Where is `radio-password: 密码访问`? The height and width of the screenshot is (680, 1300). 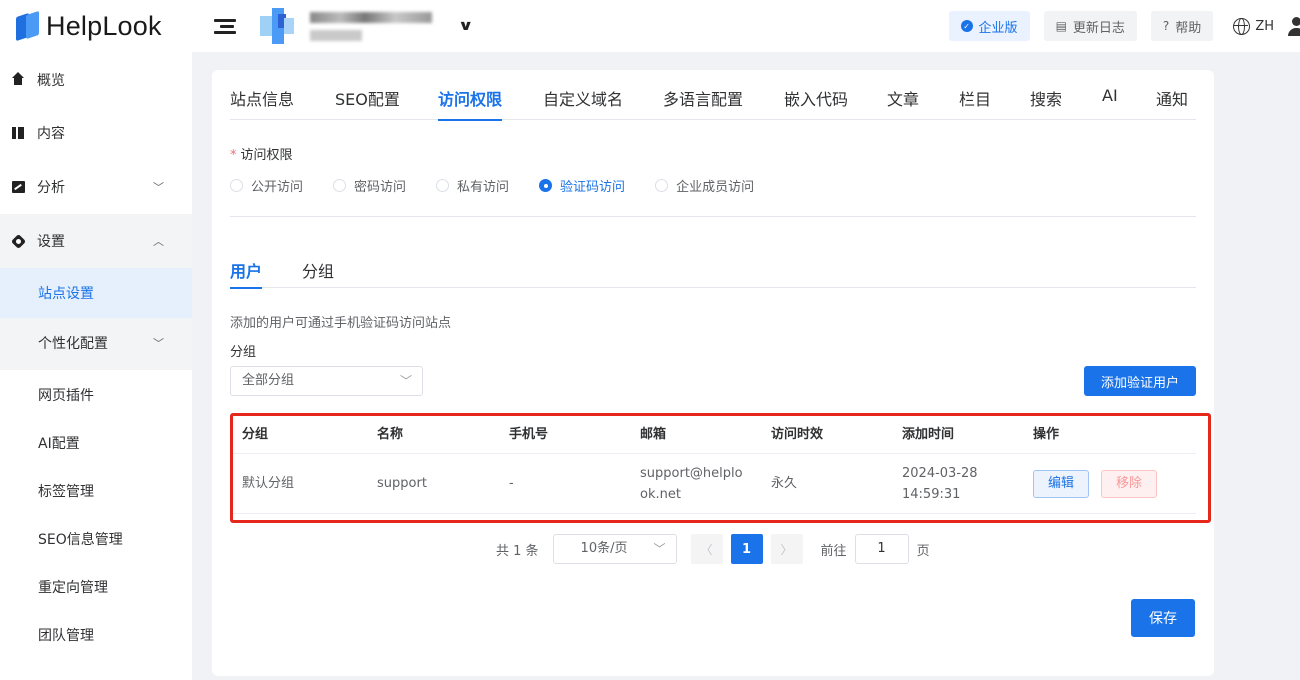 radio-password: 密码访问 is located at coordinates (369, 185).